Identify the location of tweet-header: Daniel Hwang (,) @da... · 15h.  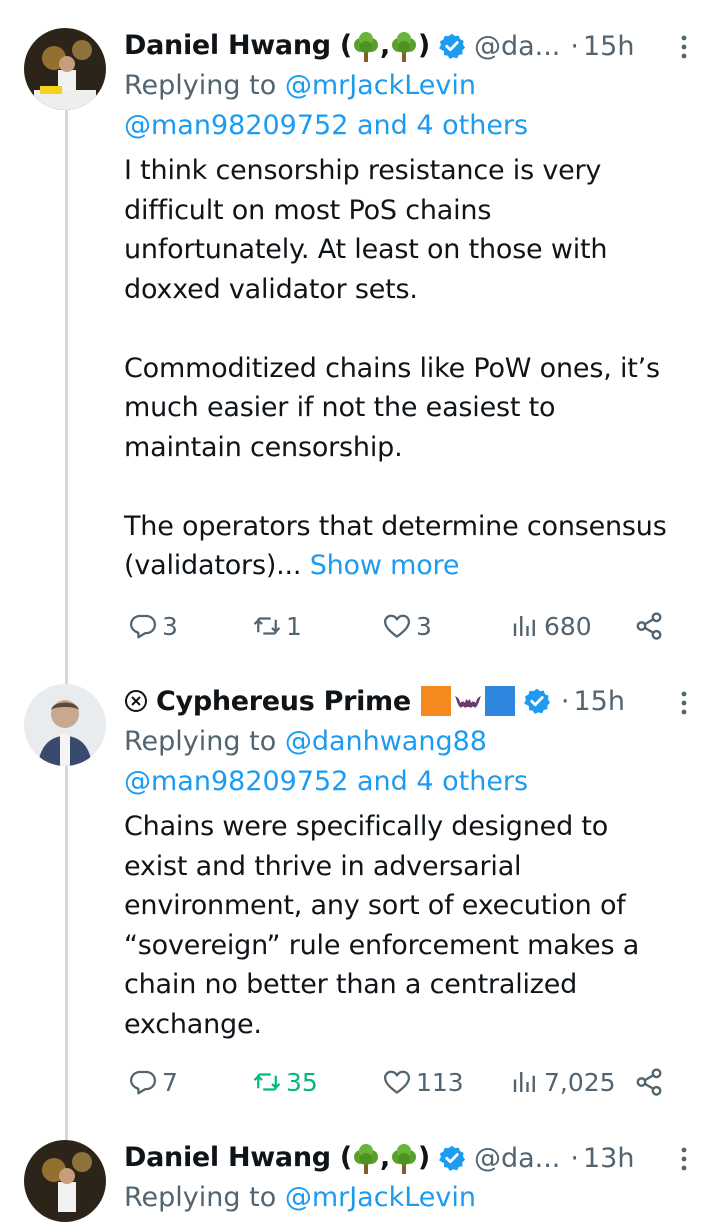
(379, 46).